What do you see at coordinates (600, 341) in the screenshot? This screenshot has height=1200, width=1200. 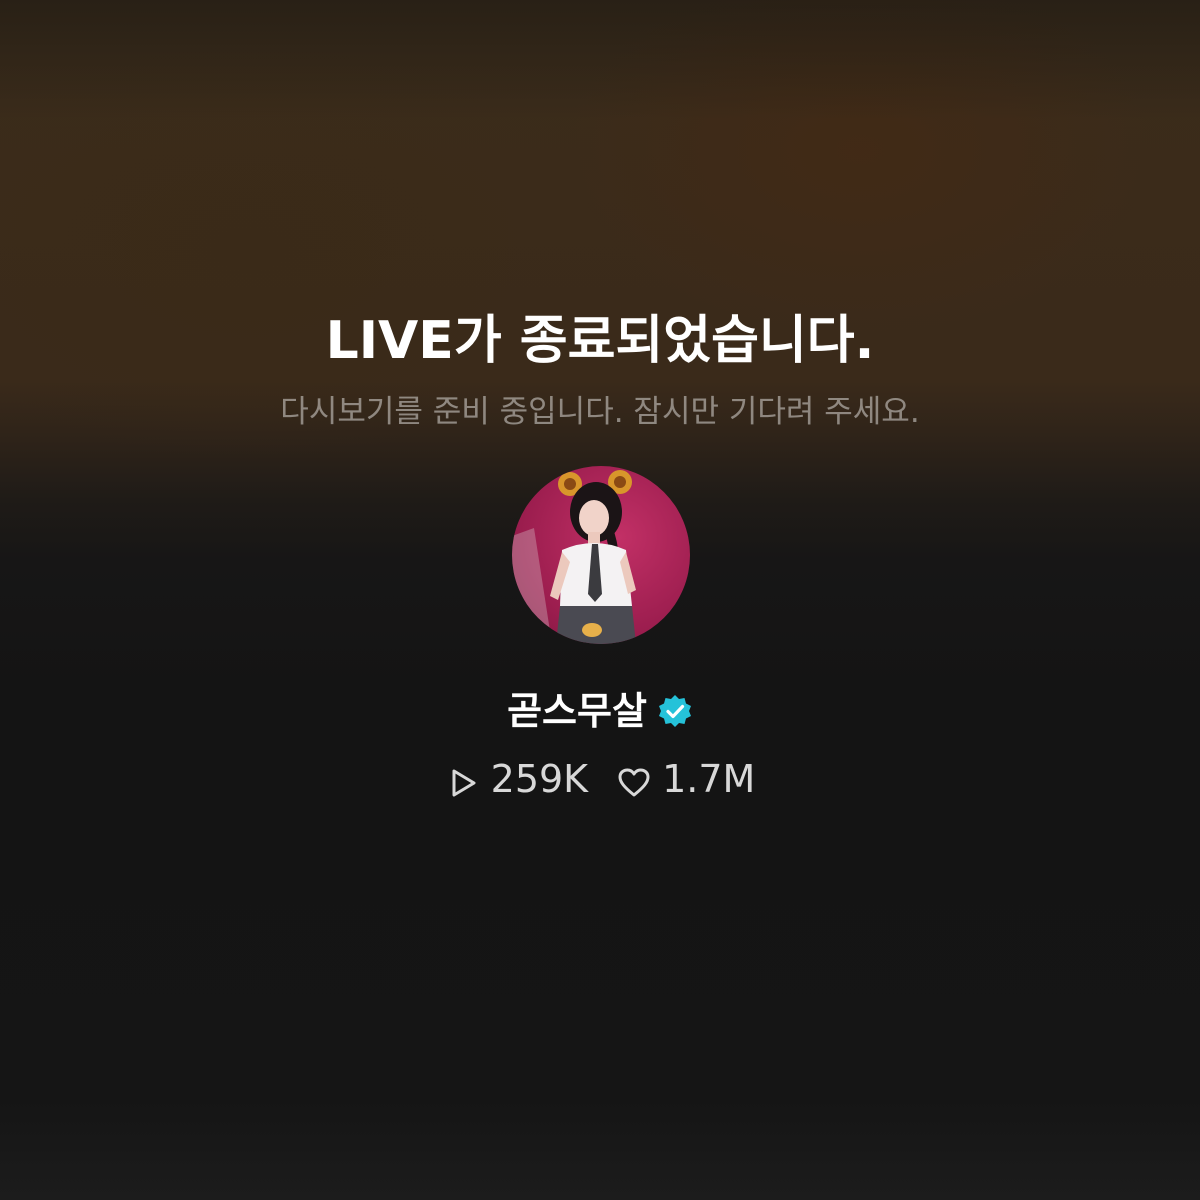 I see `live-ended-title: LIVE가 종료되었습니다.` at bounding box center [600, 341].